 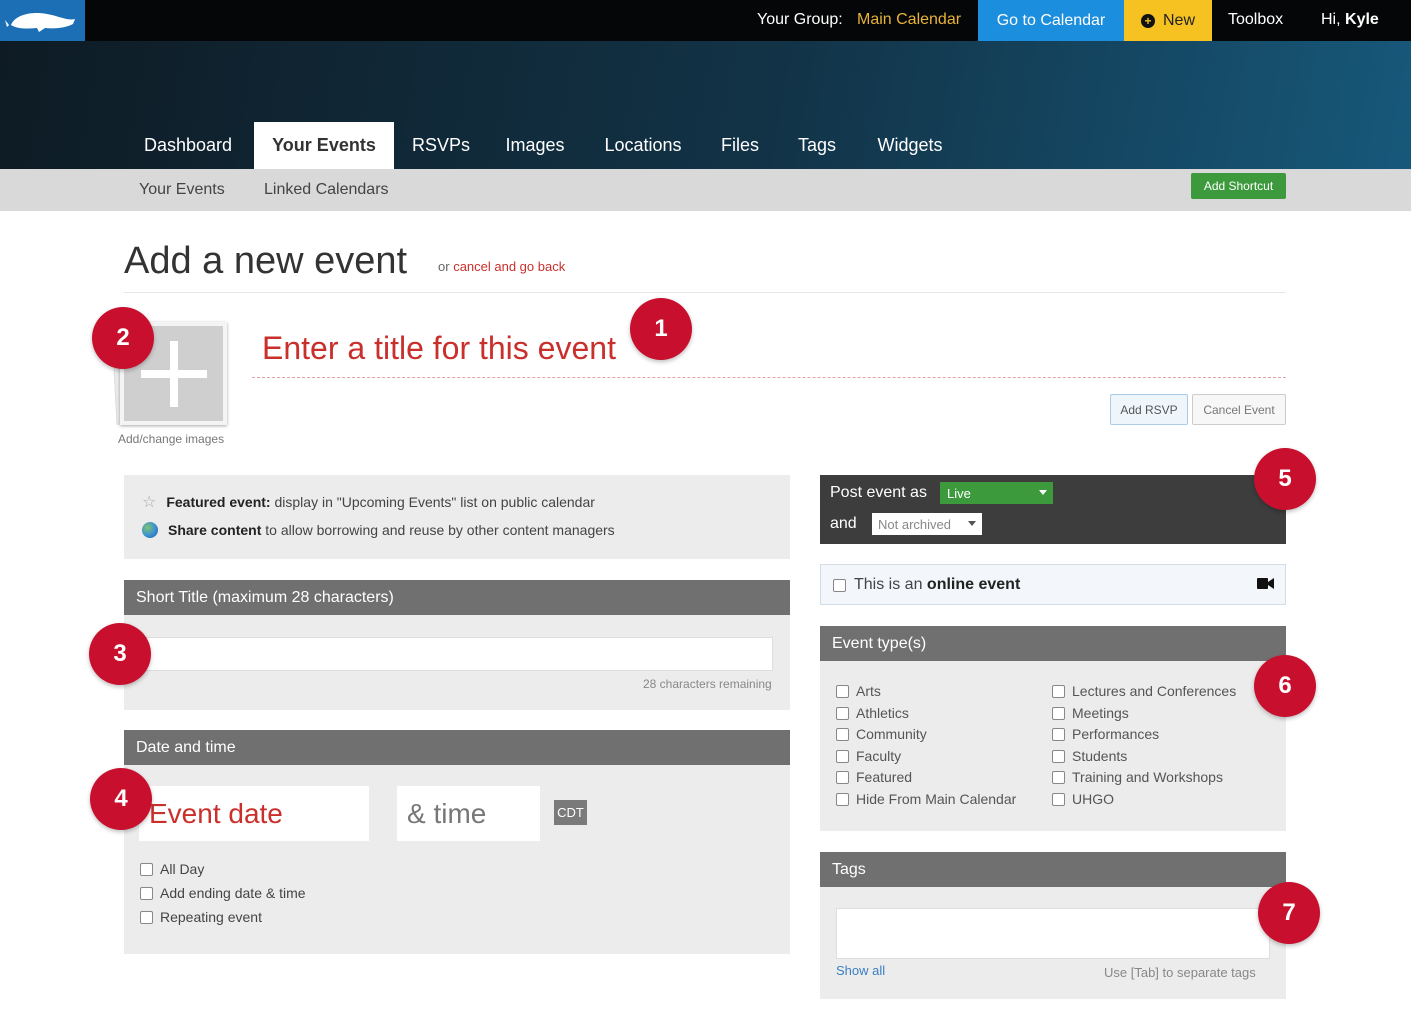 What do you see at coordinates (1289, 913) in the screenshot?
I see `callout-badge-7: 7` at bounding box center [1289, 913].